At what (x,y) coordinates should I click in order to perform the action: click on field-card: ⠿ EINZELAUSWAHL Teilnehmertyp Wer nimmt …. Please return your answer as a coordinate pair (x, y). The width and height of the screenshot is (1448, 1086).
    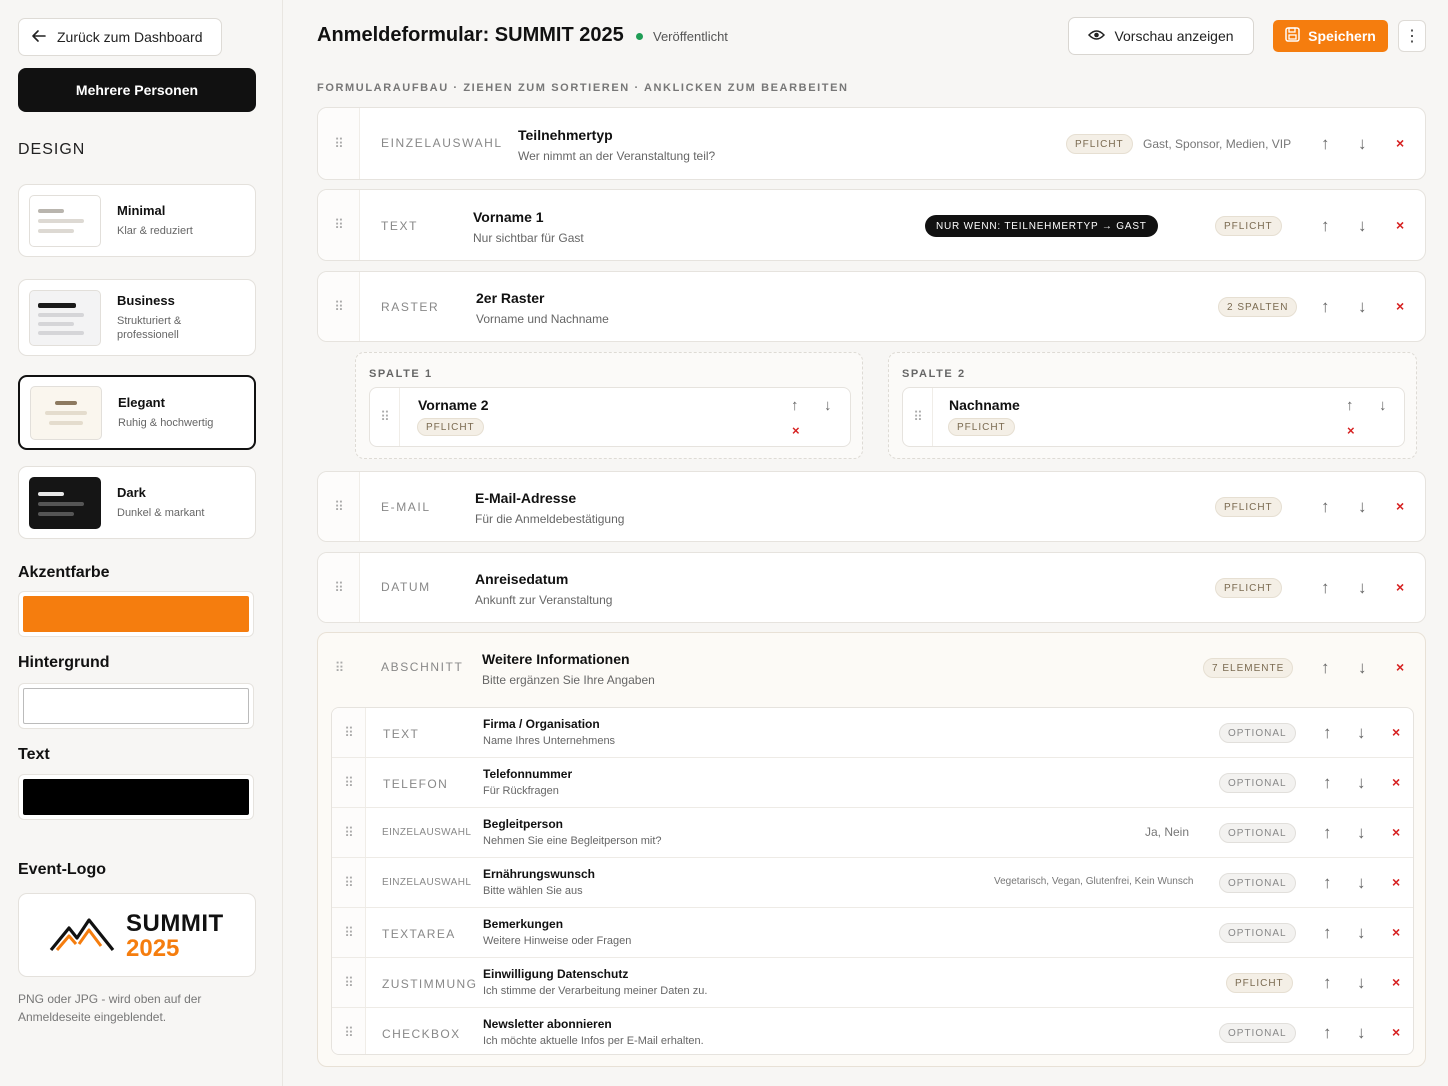
    Looking at the image, I should click on (871, 143).